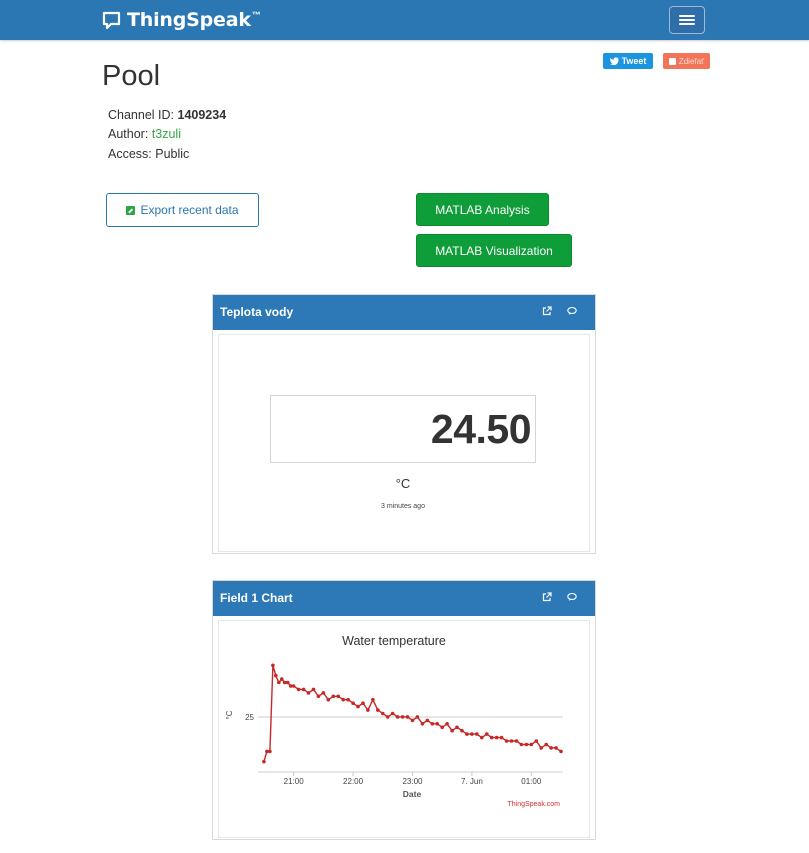  I want to click on matlab-visualization-label: MATLAB Visualization, so click(494, 250).